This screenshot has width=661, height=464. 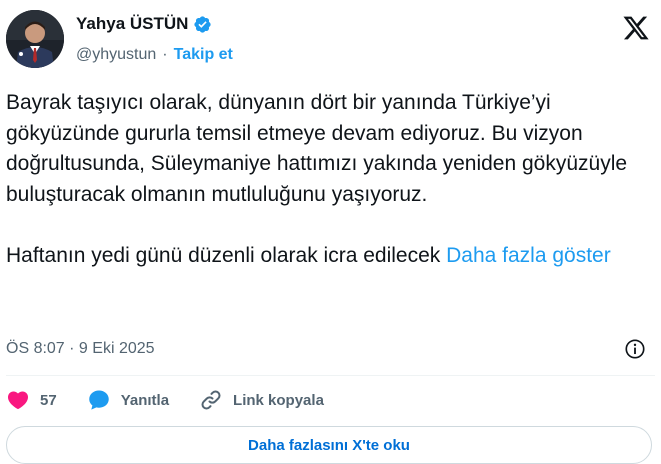 What do you see at coordinates (203, 55) in the screenshot?
I see `follow-button: Takip et` at bounding box center [203, 55].